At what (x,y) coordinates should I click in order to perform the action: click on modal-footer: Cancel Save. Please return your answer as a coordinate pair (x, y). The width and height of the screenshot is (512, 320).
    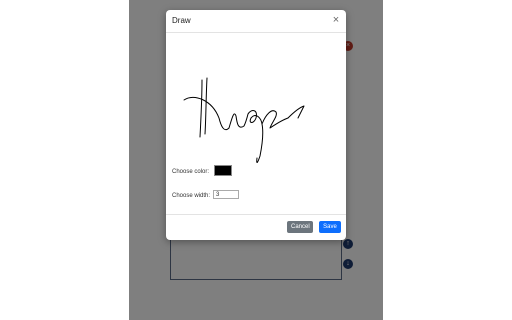
    Looking at the image, I should click on (256, 227).